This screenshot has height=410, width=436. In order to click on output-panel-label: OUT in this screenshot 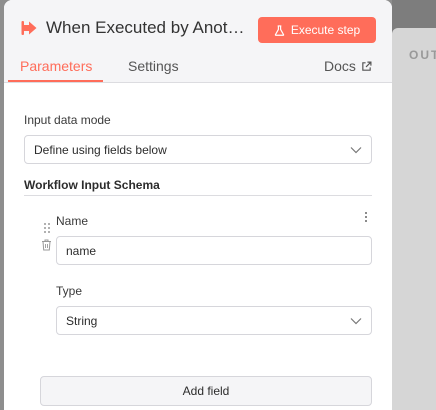, I will do `click(422, 55)`.